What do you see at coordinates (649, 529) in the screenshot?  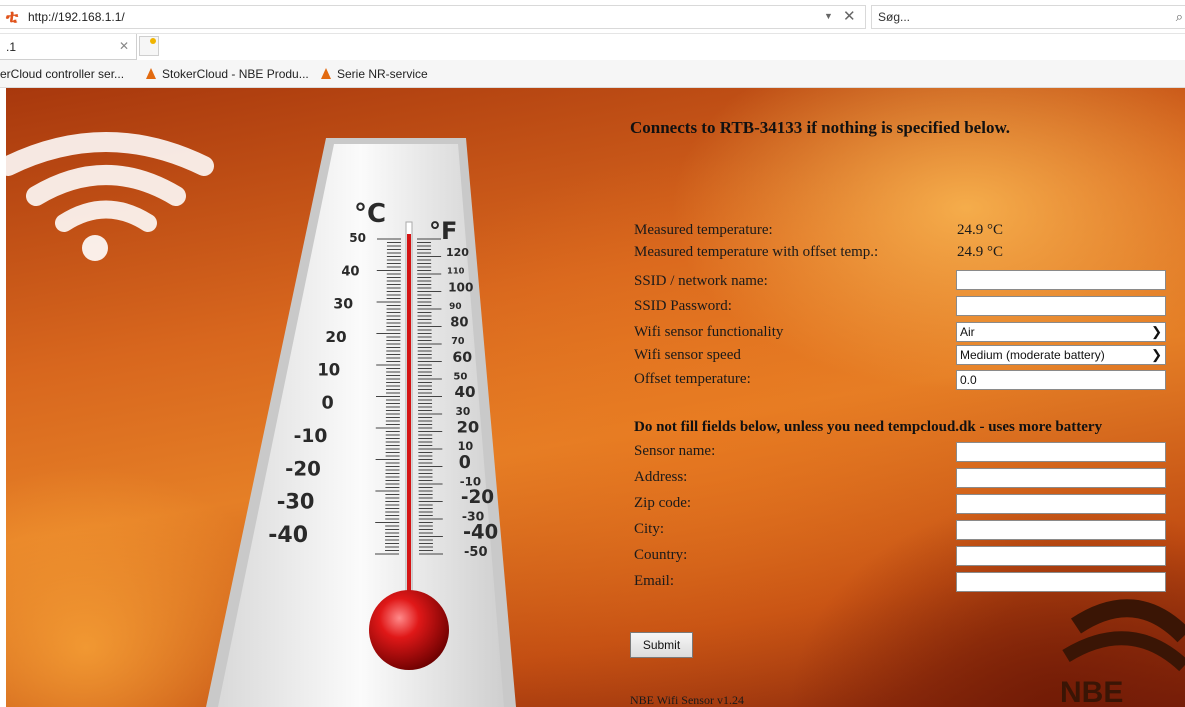 I see `city-label: City:` at bounding box center [649, 529].